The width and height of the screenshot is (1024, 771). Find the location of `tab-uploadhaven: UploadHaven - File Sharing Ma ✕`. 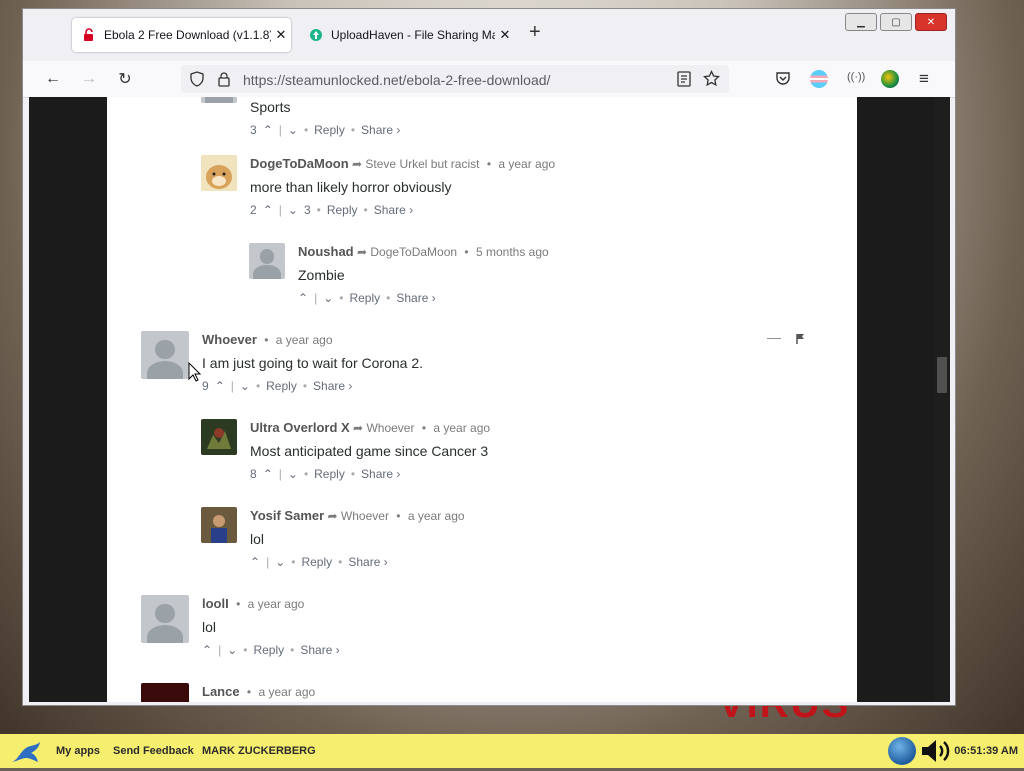

tab-uploadhaven: UploadHaven - File Sharing Ma ✕ is located at coordinates (407, 35).